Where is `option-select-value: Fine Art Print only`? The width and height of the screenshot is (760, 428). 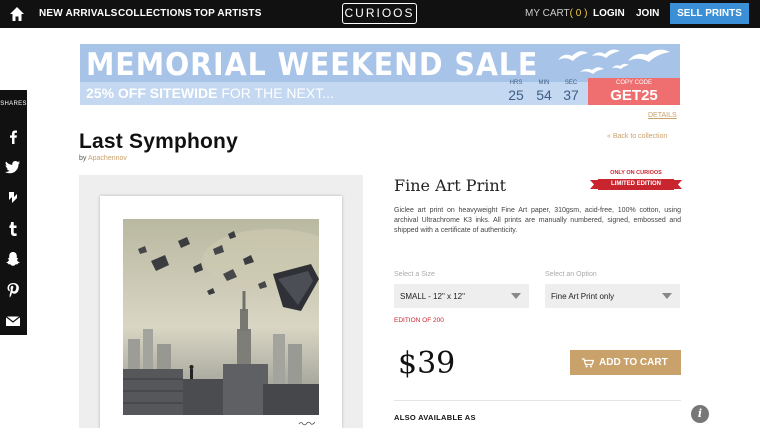 option-select-value: Fine Art Print only is located at coordinates (583, 296).